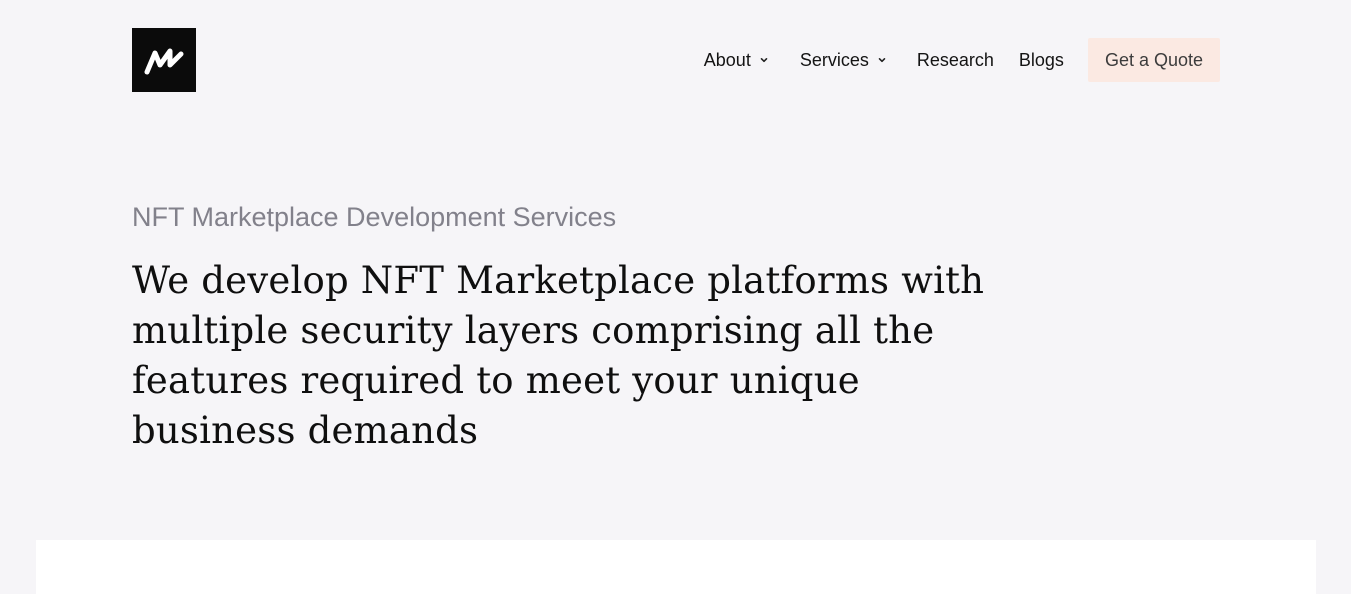  I want to click on nav-item-about: About, so click(736, 60).